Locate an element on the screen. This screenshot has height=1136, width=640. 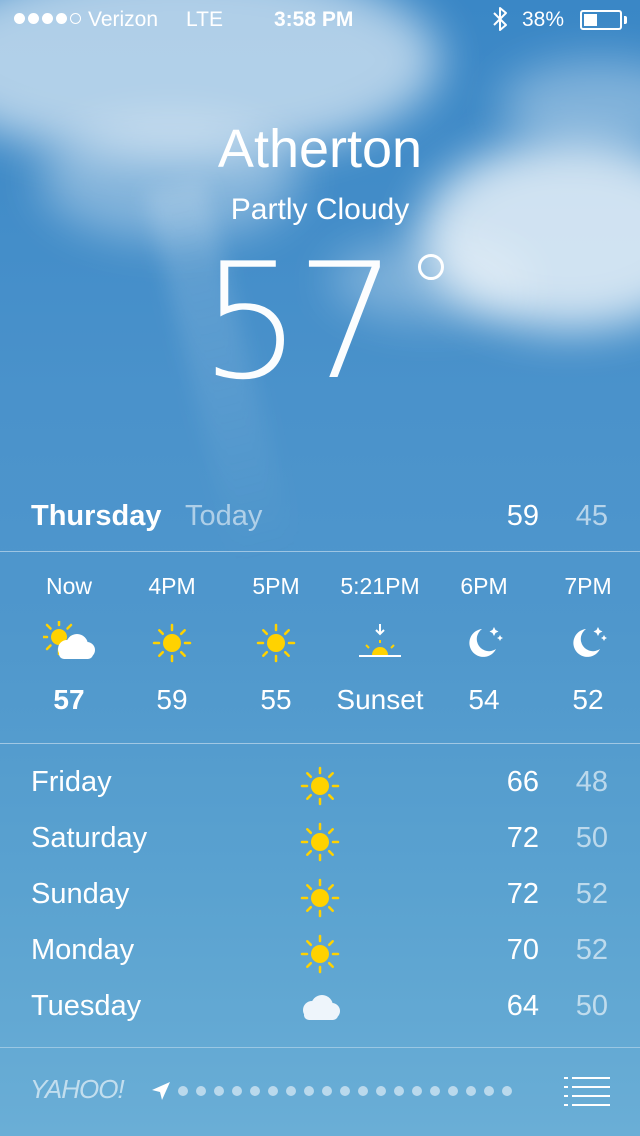
hourly-item: 5:21PM Sunset is located at coordinates (380, 643).